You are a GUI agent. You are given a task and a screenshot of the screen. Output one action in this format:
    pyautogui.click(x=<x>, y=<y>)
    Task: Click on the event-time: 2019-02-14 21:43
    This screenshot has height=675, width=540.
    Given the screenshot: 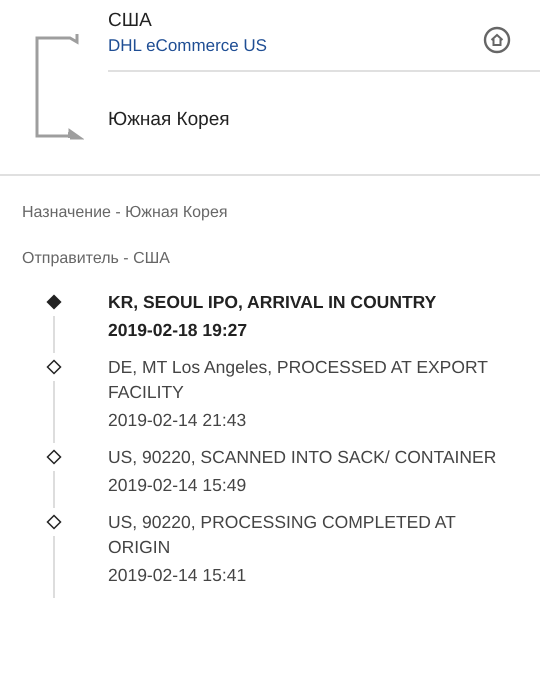 What is the action you would take?
    pyautogui.click(x=178, y=420)
    